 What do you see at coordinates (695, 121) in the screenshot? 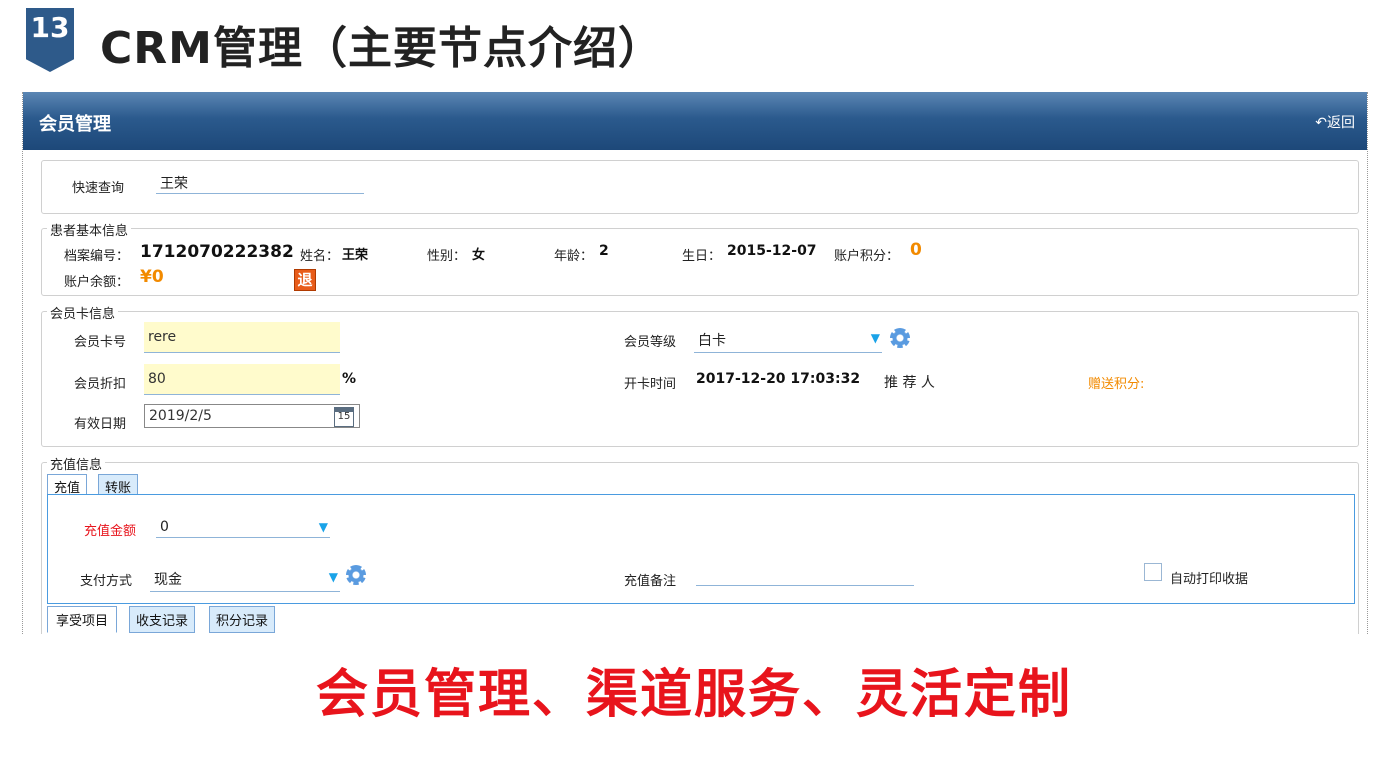
I see `app-header: 会员管理 ↶返回` at bounding box center [695, 121].